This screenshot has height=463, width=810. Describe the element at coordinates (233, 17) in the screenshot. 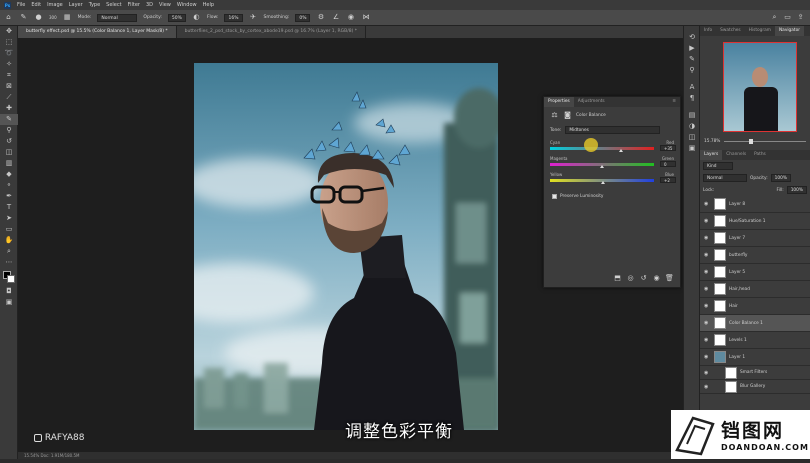

I see `flow-field: 16%` at that location.